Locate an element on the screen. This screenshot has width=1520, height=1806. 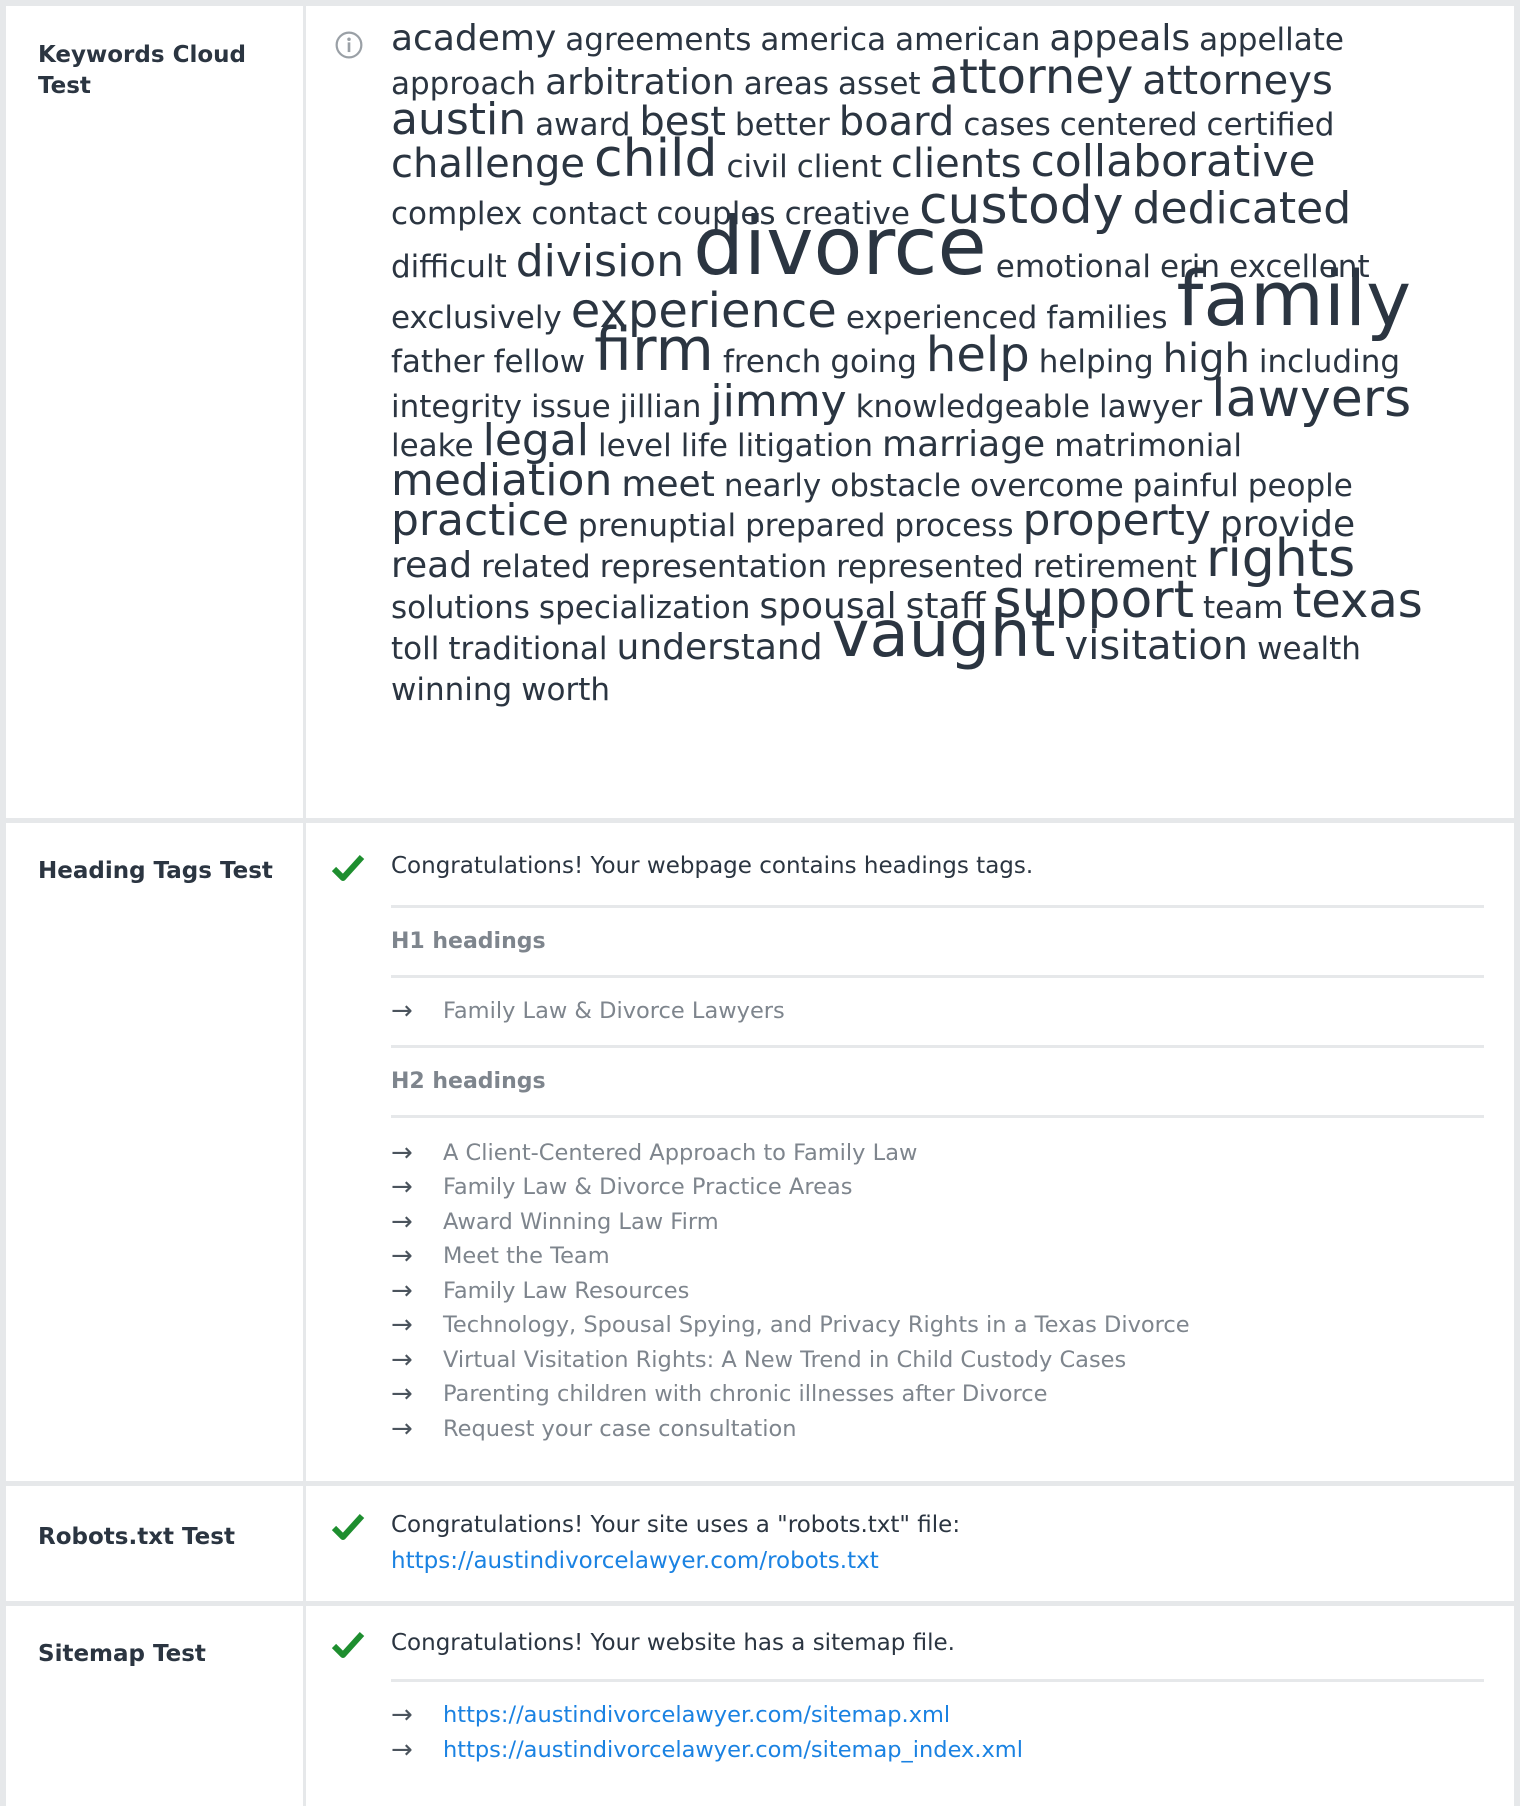
keyword-read: read is located at coordinates (432, 565).